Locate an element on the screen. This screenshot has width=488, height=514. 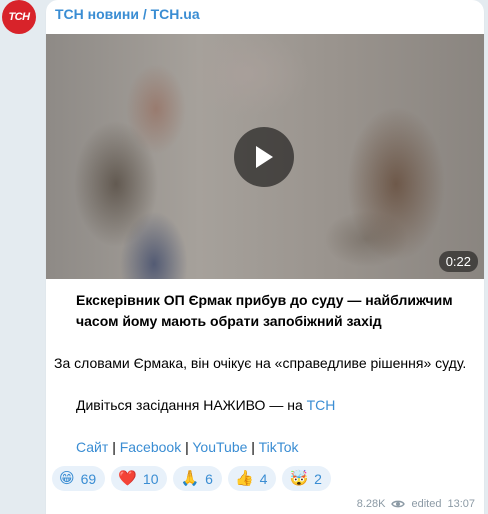
video-duration: 0:22 is located at coordinates (458, 261).